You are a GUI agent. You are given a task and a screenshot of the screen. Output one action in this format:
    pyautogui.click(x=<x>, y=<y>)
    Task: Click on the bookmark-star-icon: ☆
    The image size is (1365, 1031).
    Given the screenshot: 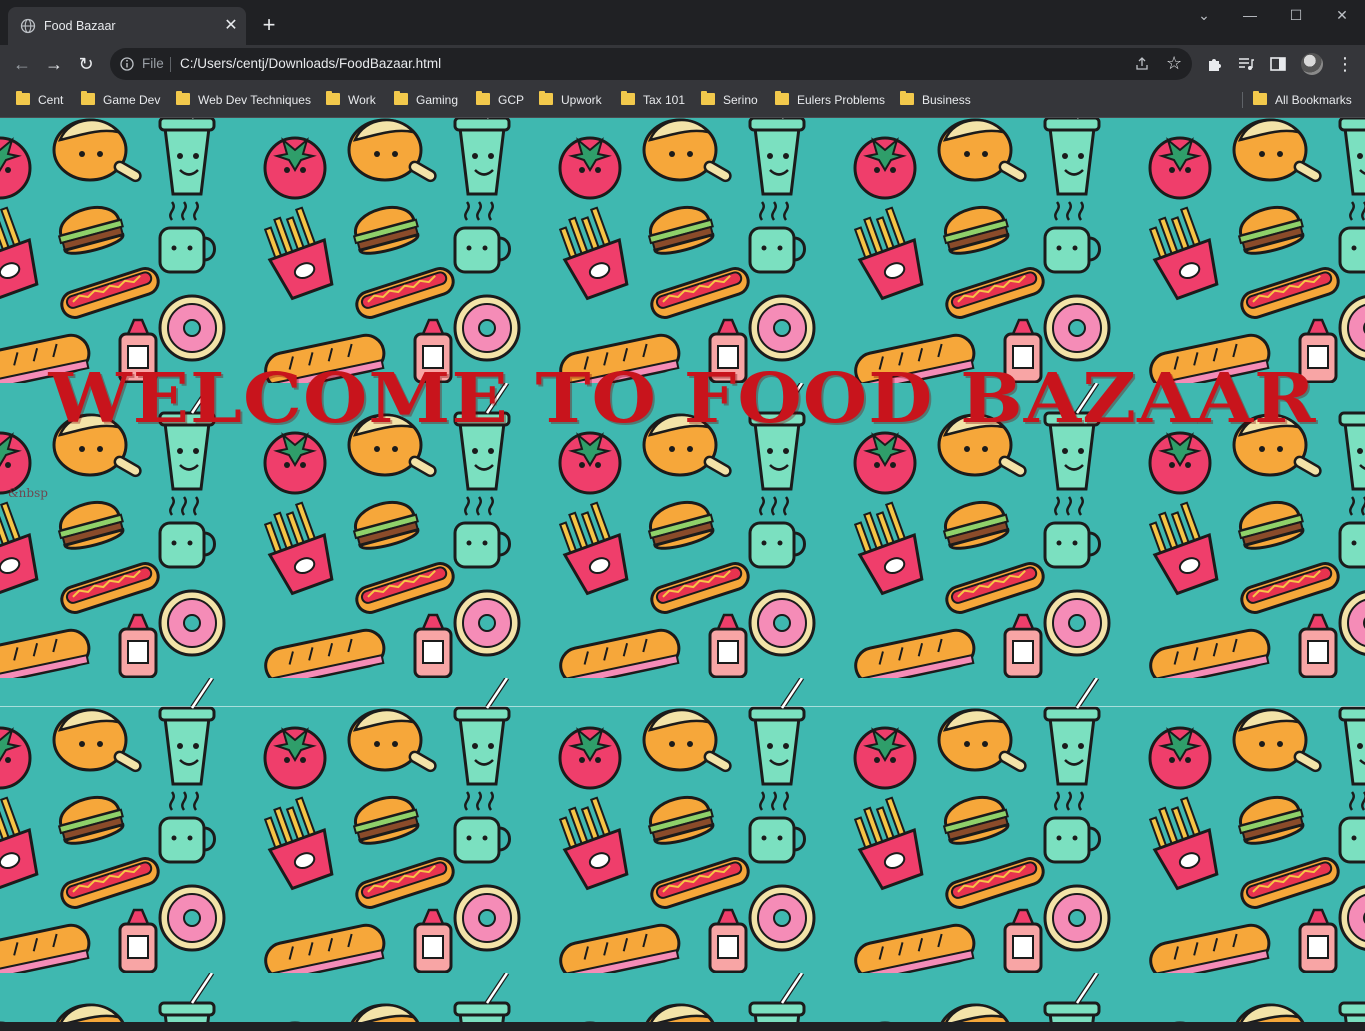 What is the action you would take?
    pyautogui.click(x=1174, y=63)
    